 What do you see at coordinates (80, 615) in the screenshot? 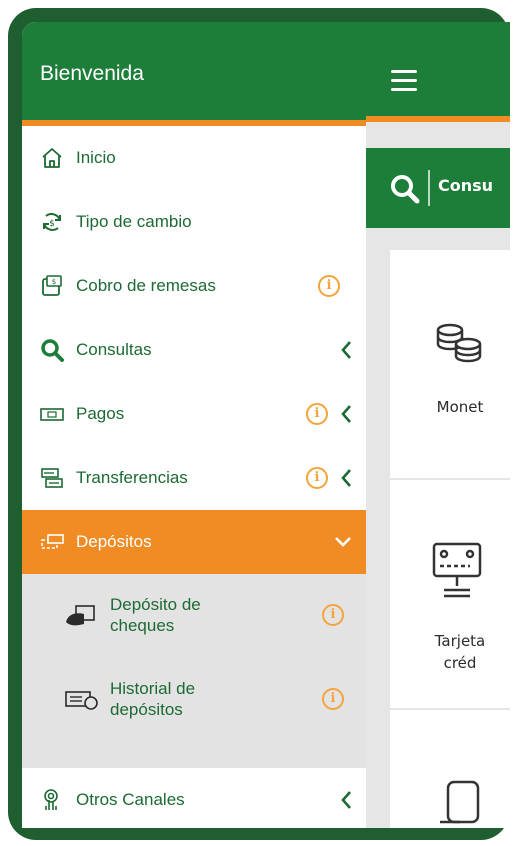
I see `cheque-icon` at bounding box center [80, 615].